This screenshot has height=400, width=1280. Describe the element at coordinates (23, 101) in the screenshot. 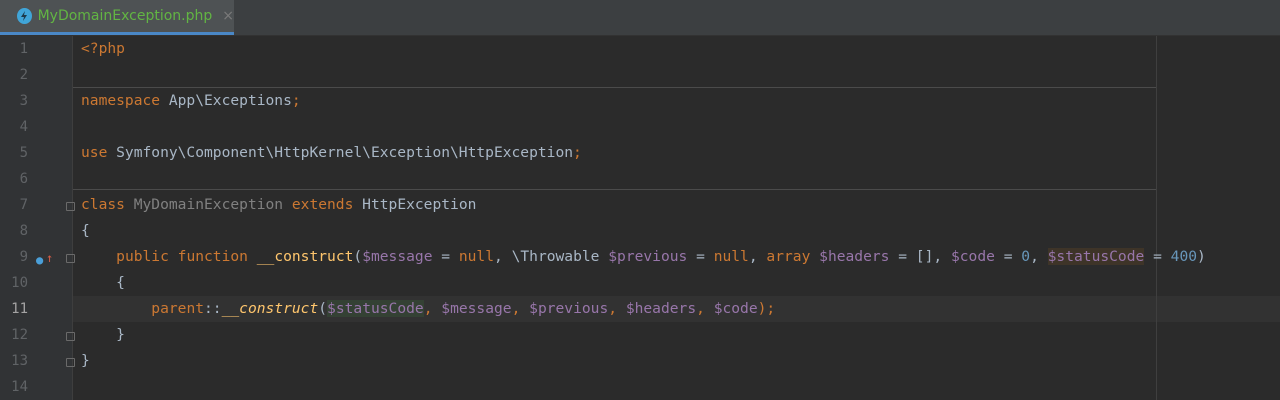

I see `line-number: 3` at that location.